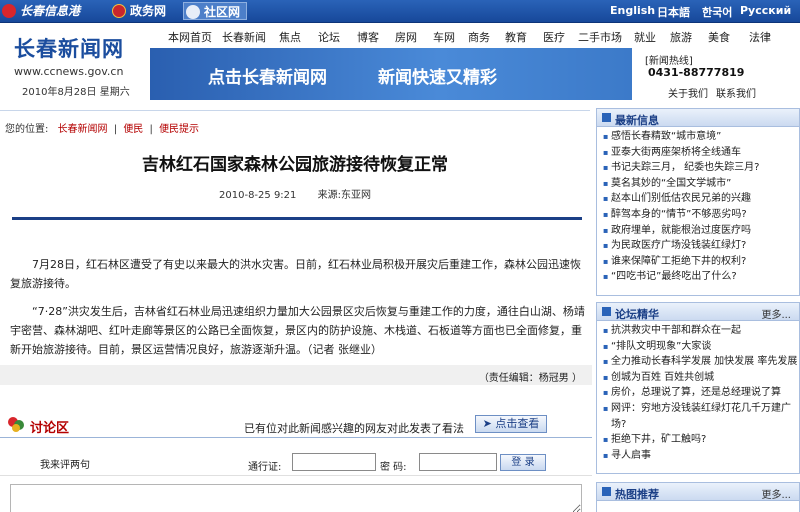  I want to click on list-item: 抗洪救灾中干部和群众在一起, so click(701, 331).